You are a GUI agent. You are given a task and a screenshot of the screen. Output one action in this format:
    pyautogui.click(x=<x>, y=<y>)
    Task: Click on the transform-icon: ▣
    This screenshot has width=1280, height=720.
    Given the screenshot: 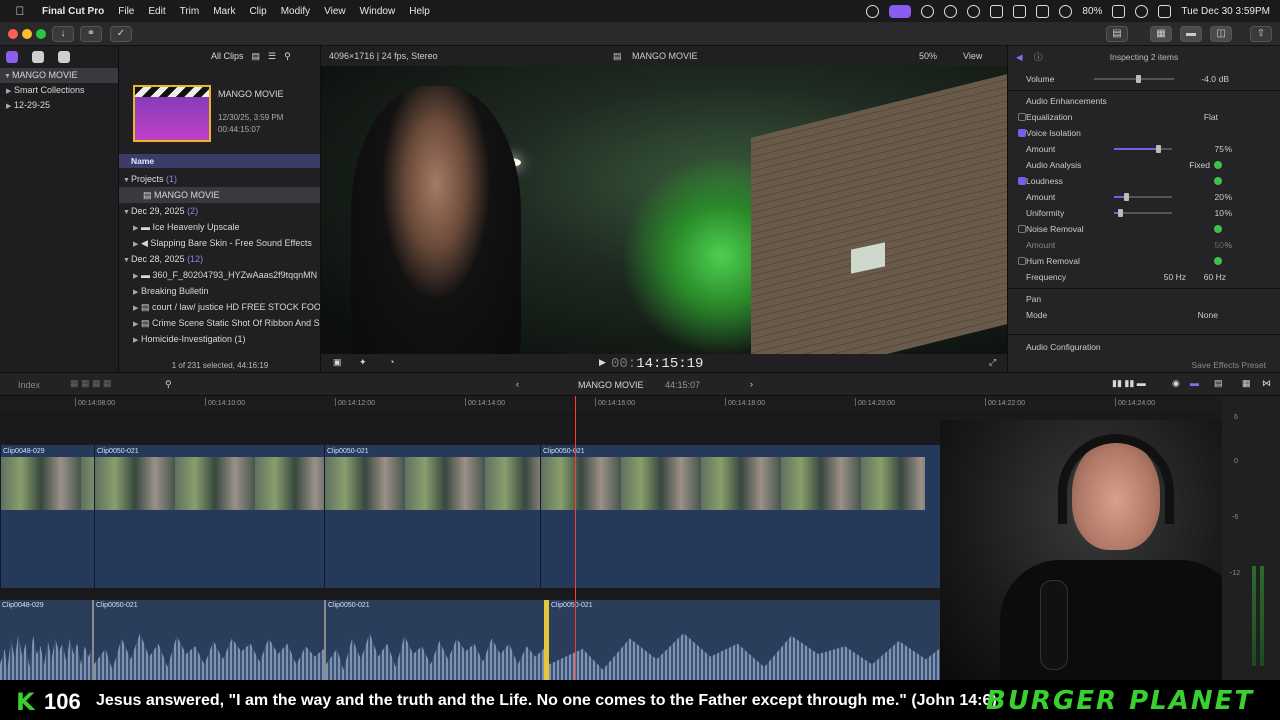 What is the action you would take?
    pyautogui.click(x=337, y=362)
    